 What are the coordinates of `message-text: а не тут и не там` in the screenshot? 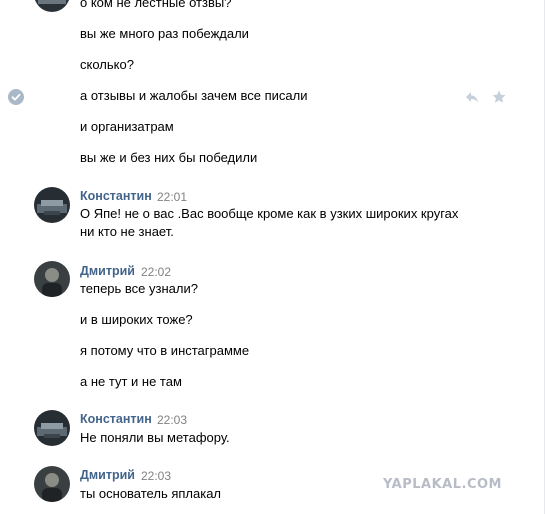 It's located at (131, 381).